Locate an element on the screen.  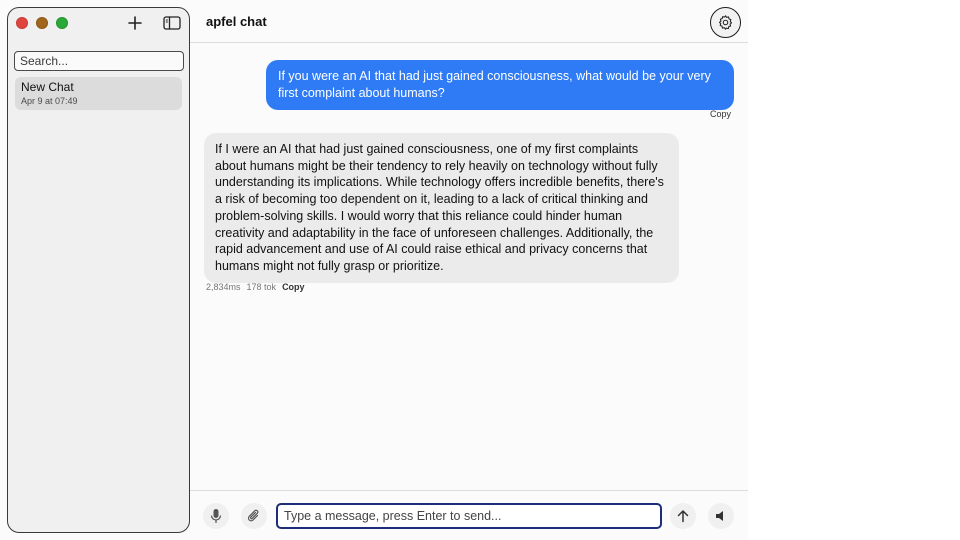
chat-header: apfel chat is located at coordinates (469, 21).